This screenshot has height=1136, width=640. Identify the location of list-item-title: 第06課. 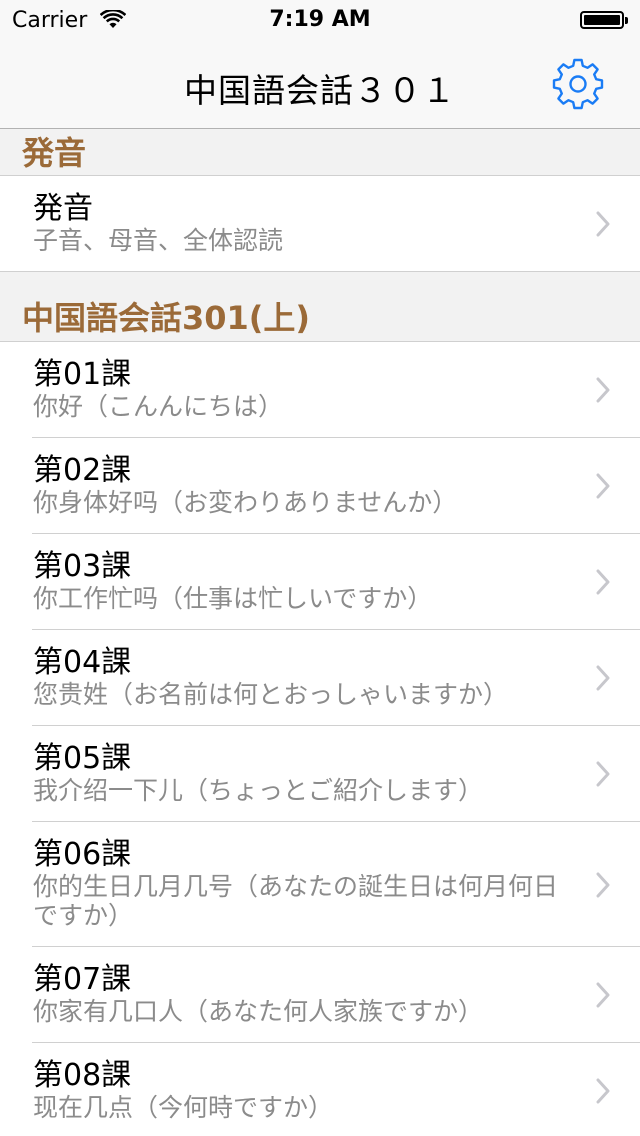
(82, 854).